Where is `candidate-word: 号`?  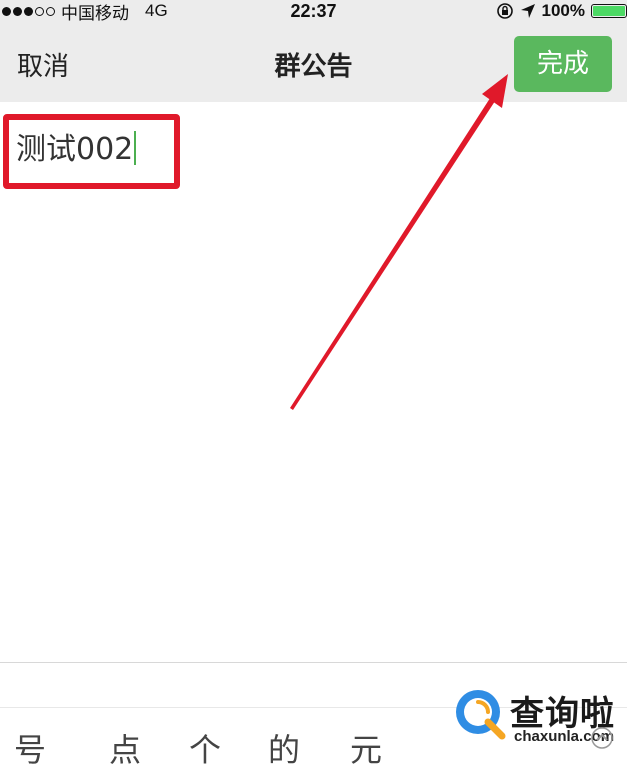
candidate-word: 号 is located at coordinates (30, 748).